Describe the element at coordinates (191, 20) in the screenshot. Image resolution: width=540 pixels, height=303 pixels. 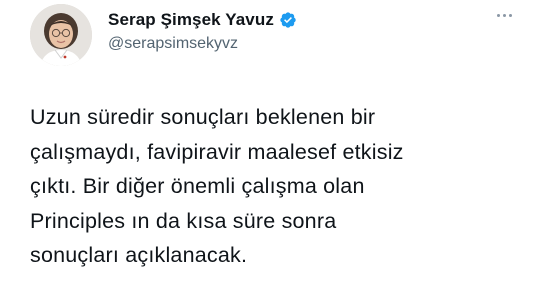
I see `author-name: Serap Şimşek Yavuz` at that location.